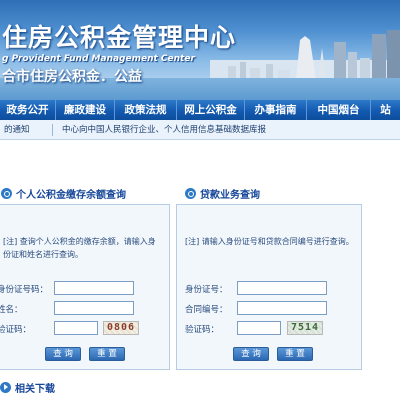 The height and width of the screenshot is (400, 400). Describe the element at coordinates (282, 288) in the screenshot. I see `loan-id-input` at that location.